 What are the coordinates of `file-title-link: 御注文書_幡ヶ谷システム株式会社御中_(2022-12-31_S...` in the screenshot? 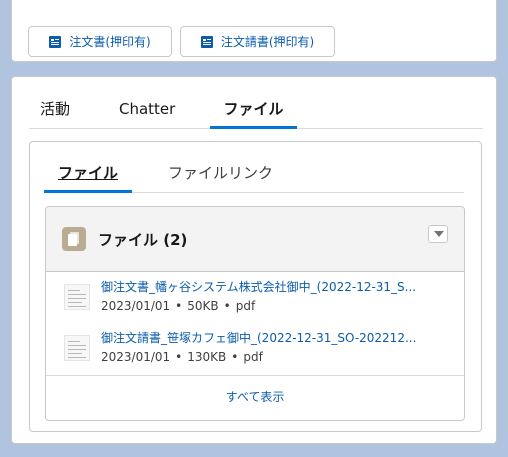 It's located at (258, 286).